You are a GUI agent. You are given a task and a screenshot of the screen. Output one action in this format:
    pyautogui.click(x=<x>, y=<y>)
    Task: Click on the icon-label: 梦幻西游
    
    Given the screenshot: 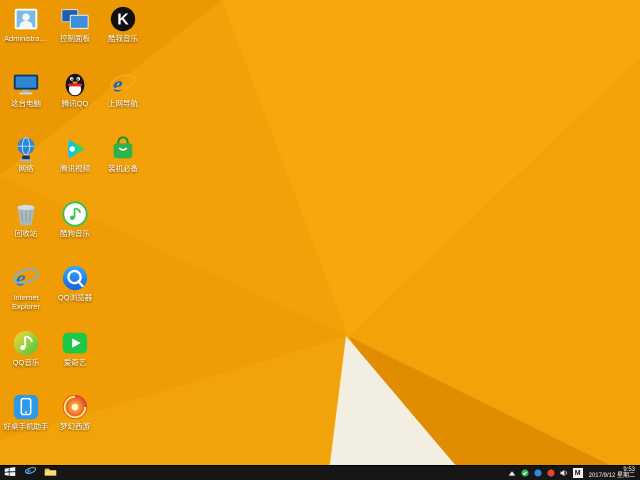 What is the action you would take?
    pyautogui.click(x=75, y=426)
    